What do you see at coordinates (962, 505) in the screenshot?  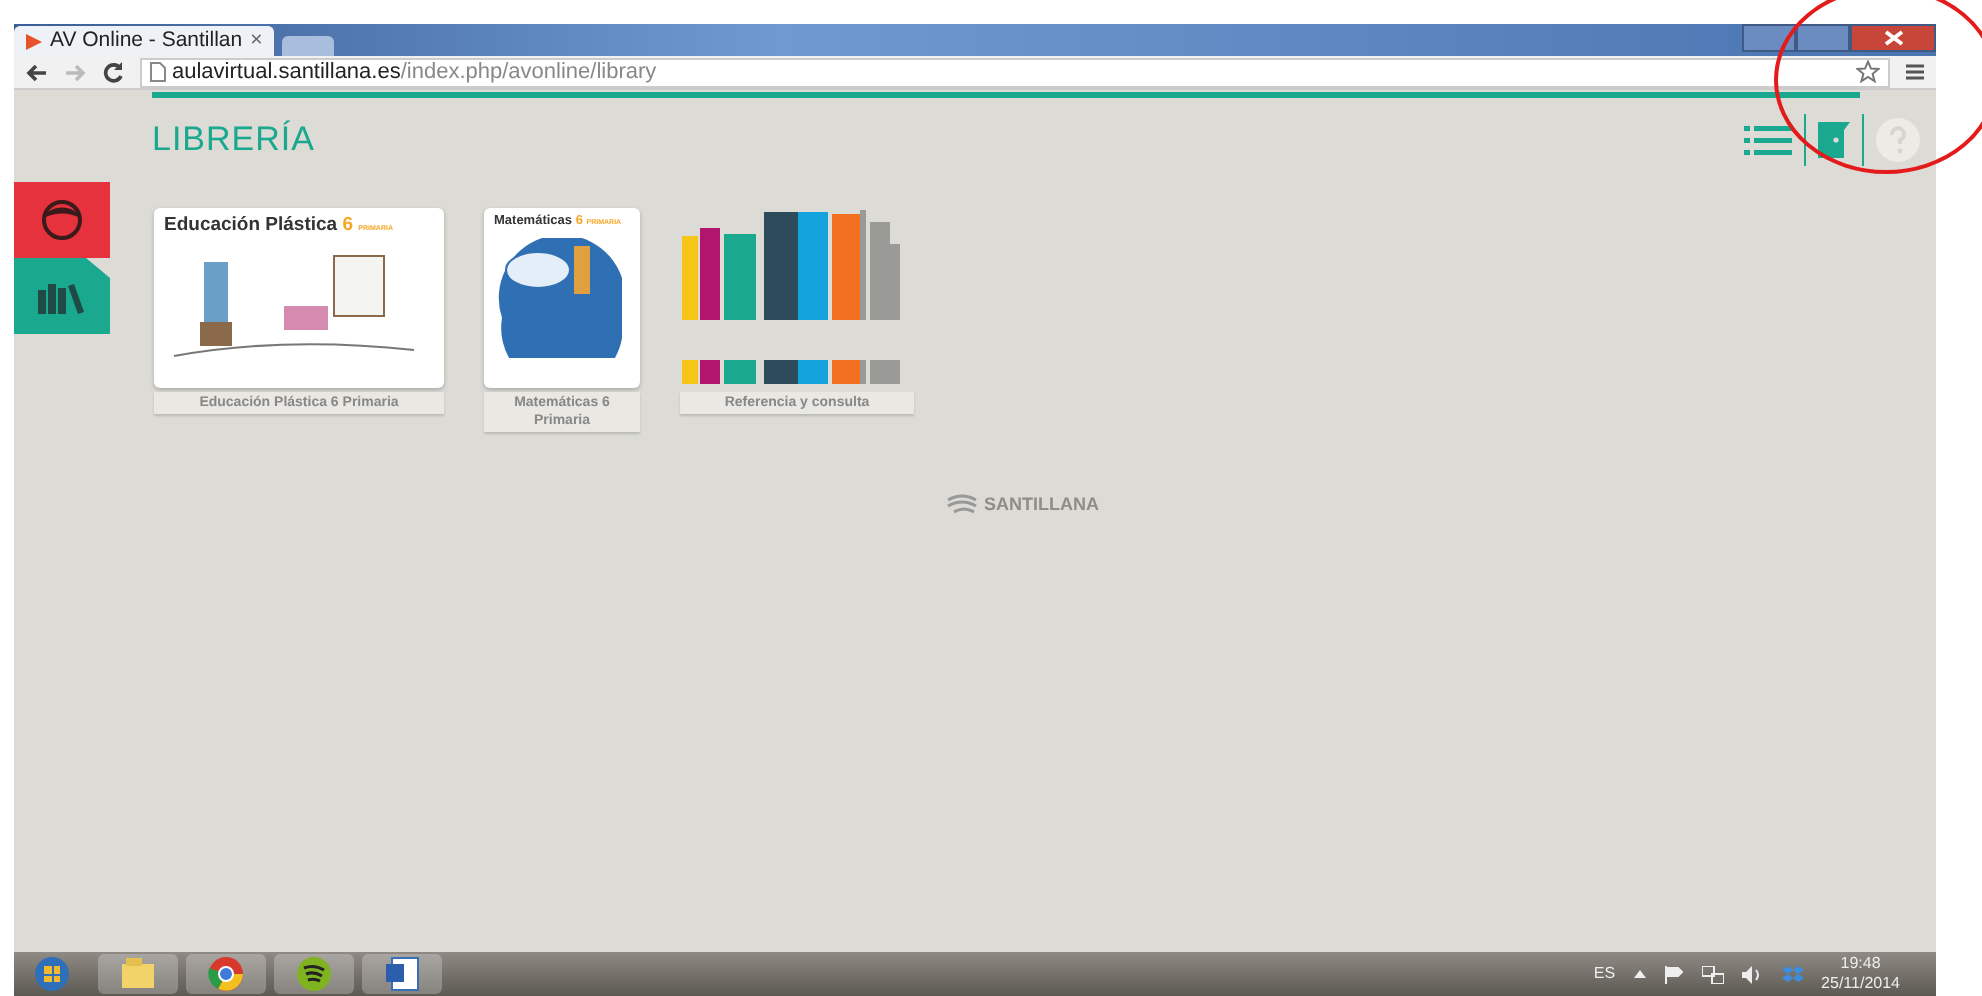 I see `logo-icon` at bounding box center [962, 505].